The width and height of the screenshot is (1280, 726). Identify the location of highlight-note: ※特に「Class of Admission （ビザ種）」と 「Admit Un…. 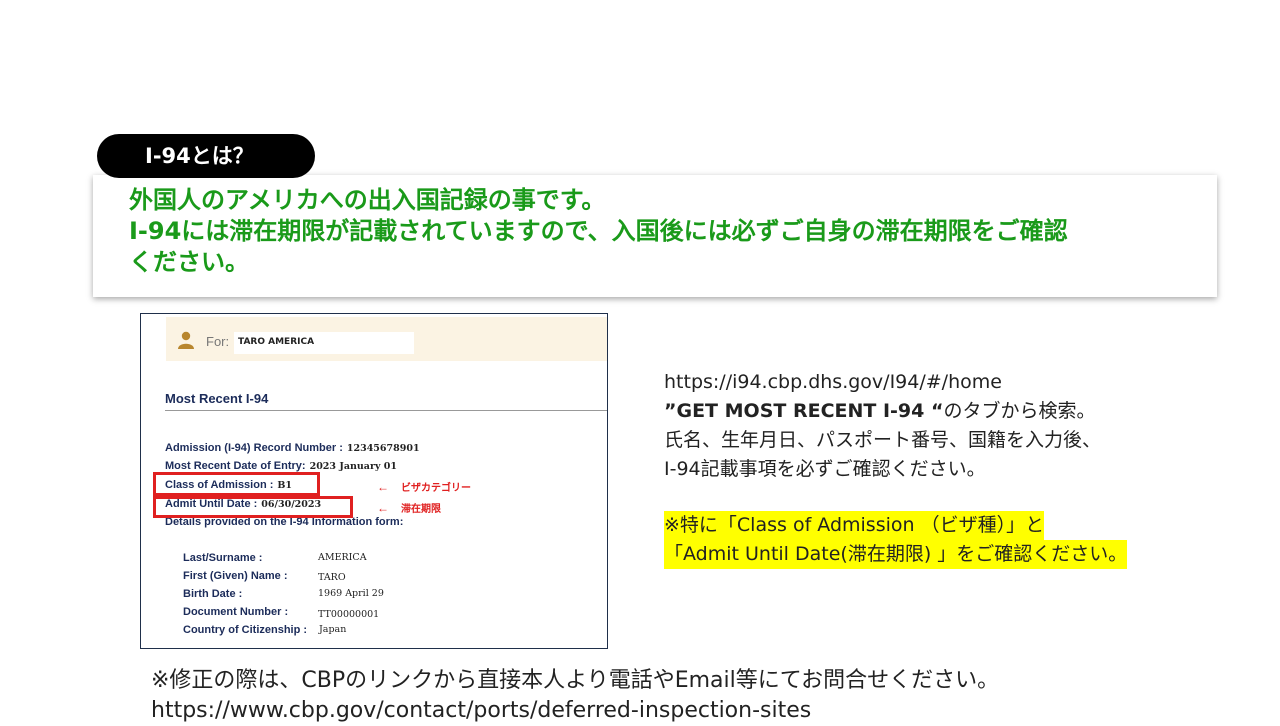
(896, 540).